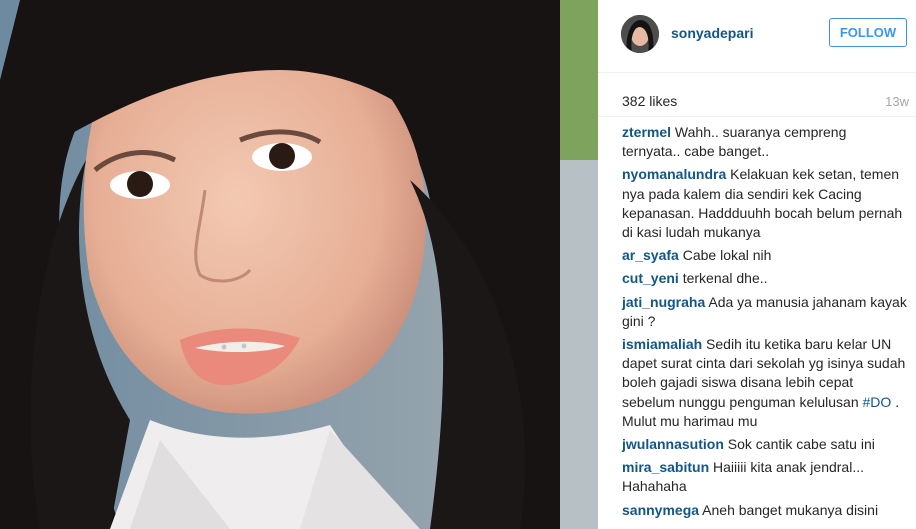 This screenshot has width=916, height=529. I want to click on profile-avatar-icon, so click(640, 34).